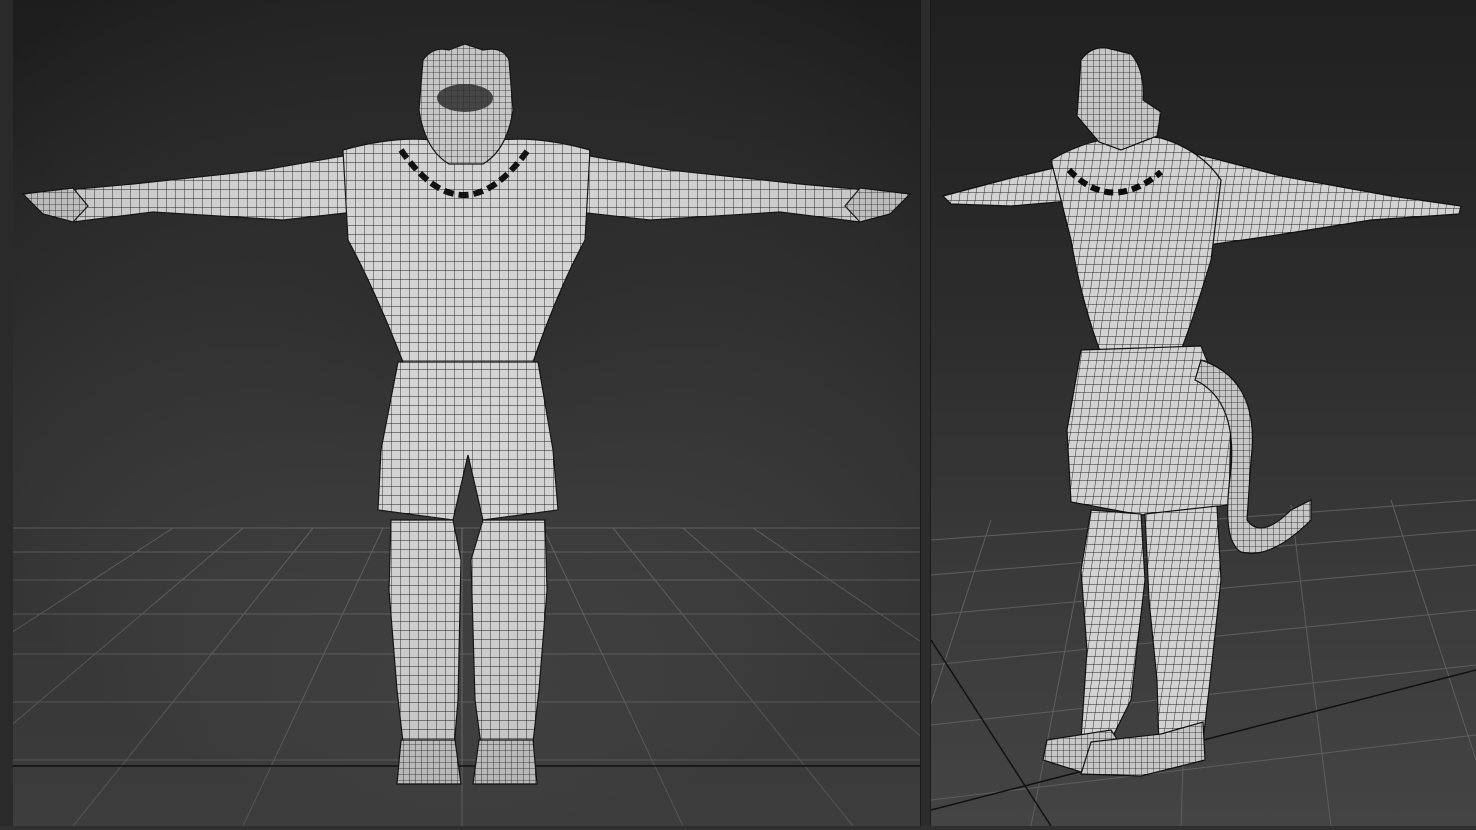 Image resolution: width=1476 pixels, height=830 pixels. Describe the element at coordinates (738, 828) in the screenshot. I see `bottom-window-frame` at that location.